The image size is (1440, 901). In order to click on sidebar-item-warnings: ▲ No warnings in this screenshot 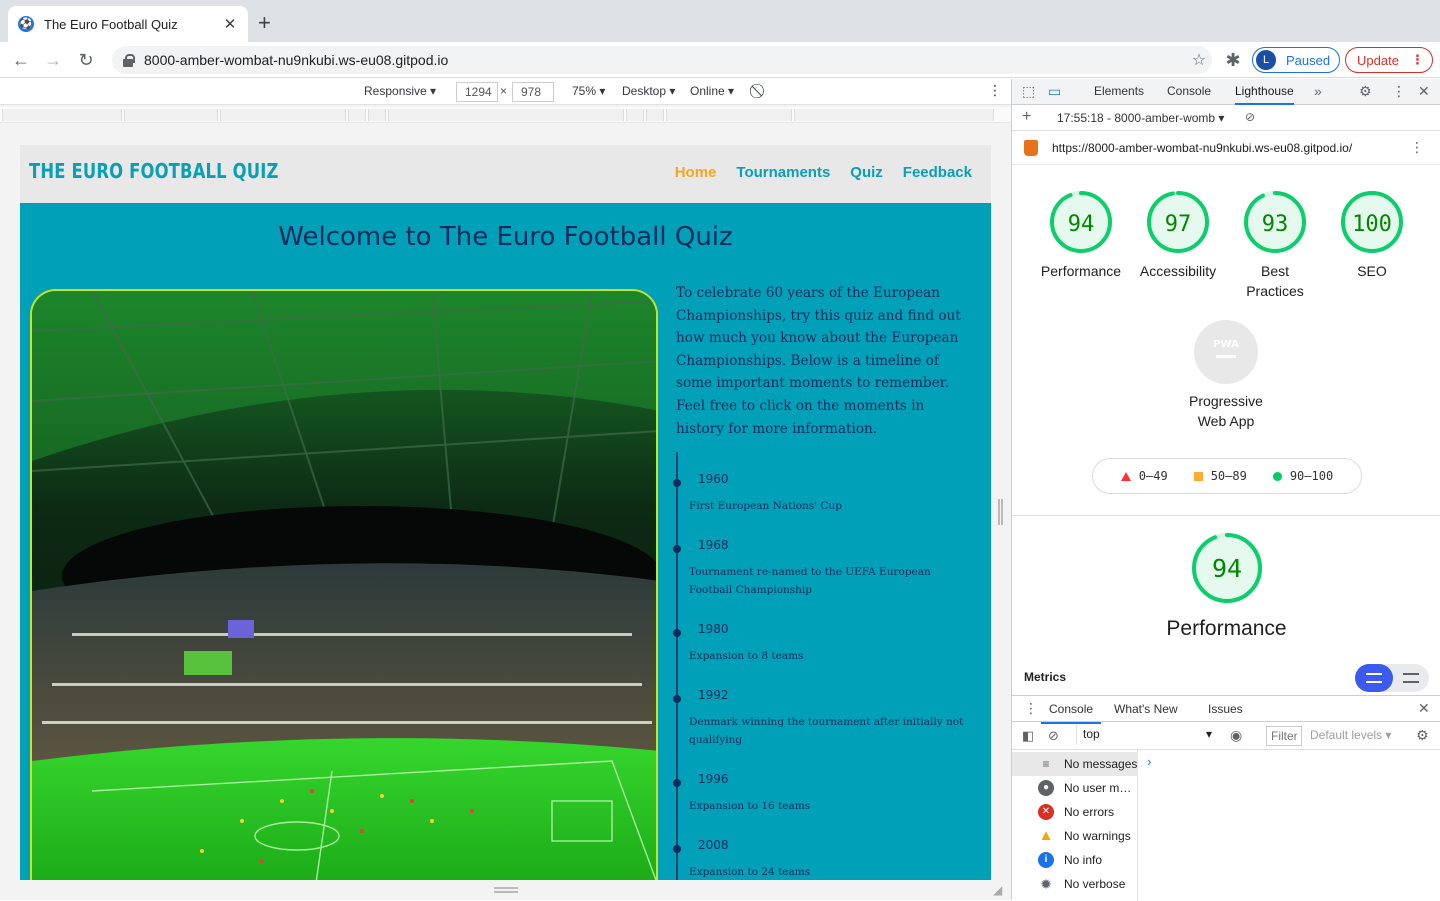, I will do `click(1075, 836)`.